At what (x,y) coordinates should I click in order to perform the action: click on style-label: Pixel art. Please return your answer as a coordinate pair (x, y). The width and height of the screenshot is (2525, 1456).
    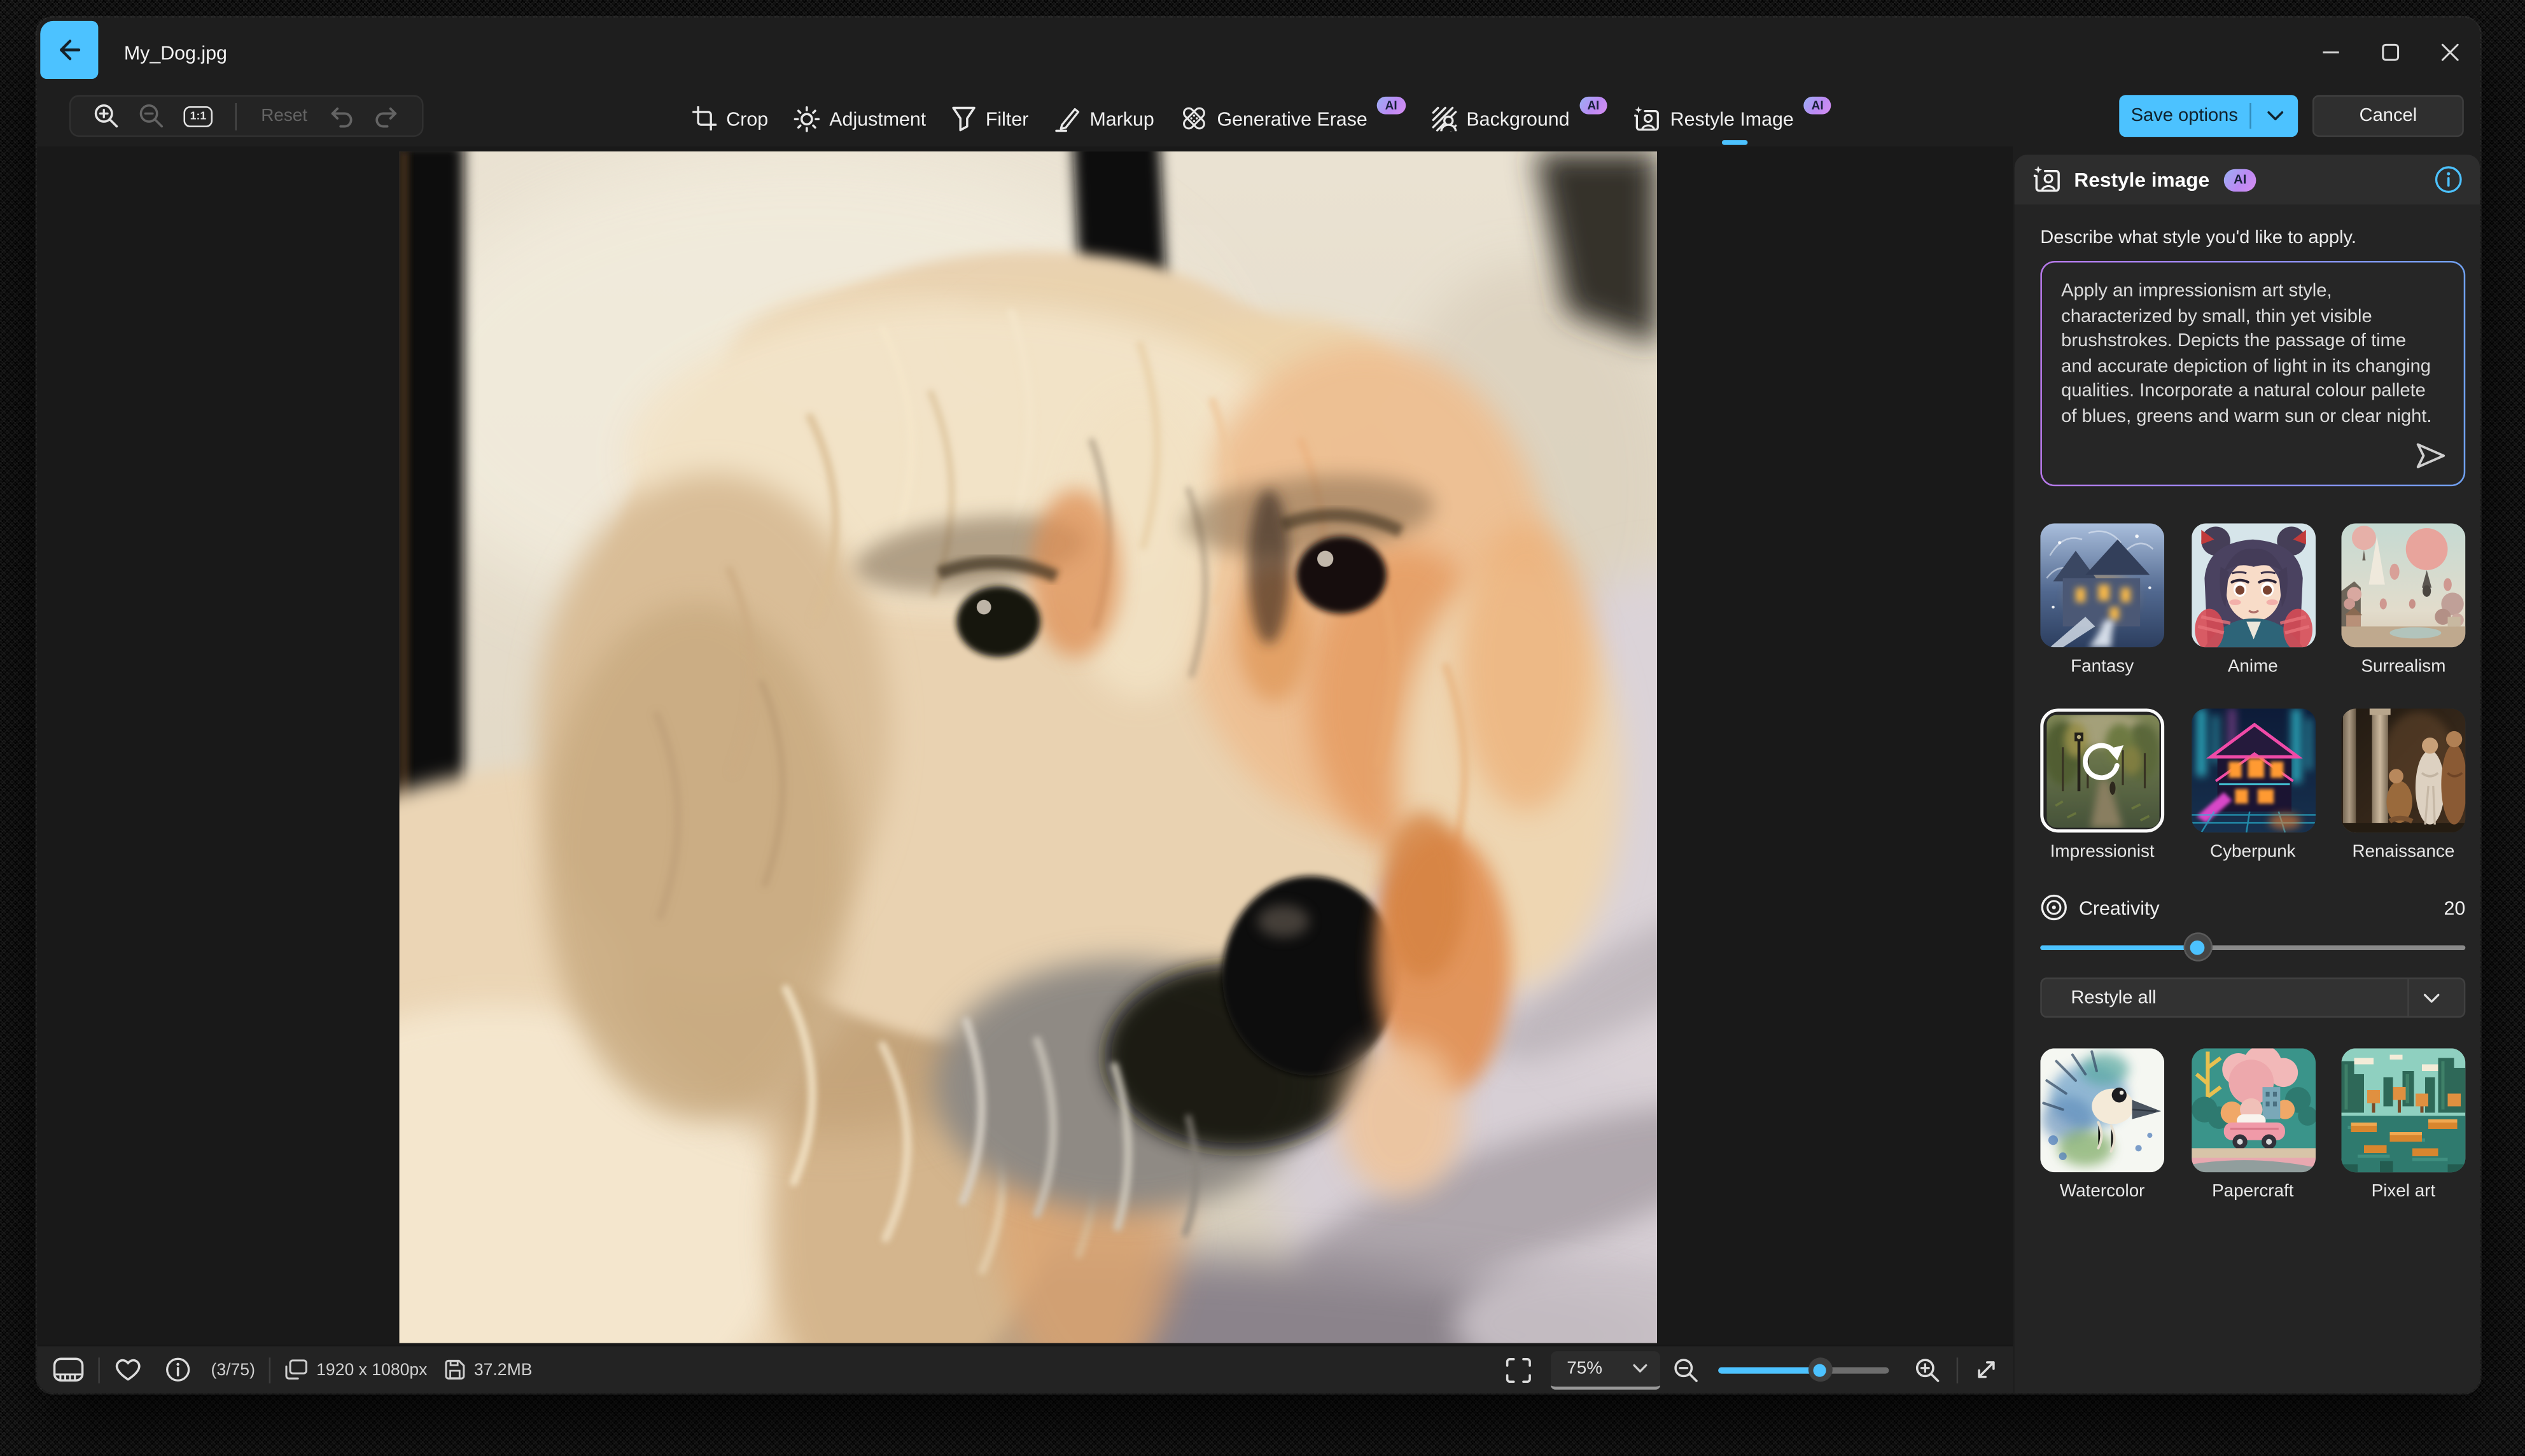
    Looking at the image, I should click on (2404, 1191).